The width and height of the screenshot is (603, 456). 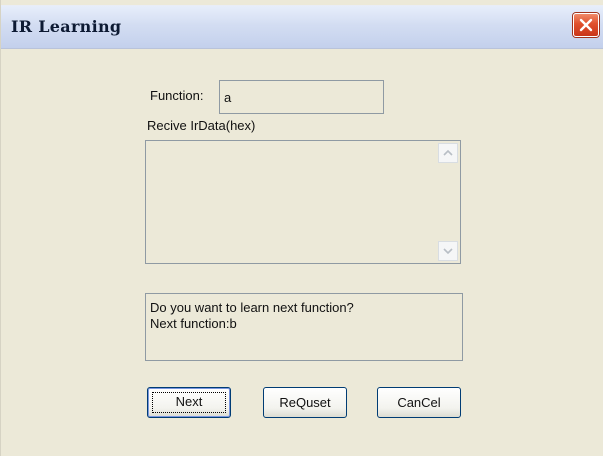 What do you see at coordinates (419, 402) in the screenshot?
I see `cancel-button: CanCel` at bounding box center [419, 402].